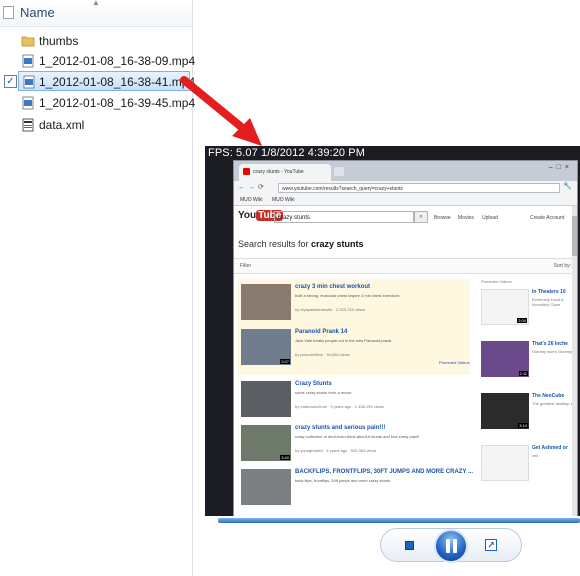 This screenshot has height=576, width=580. I want to click on file-row: data.xml, so click(95, 125).